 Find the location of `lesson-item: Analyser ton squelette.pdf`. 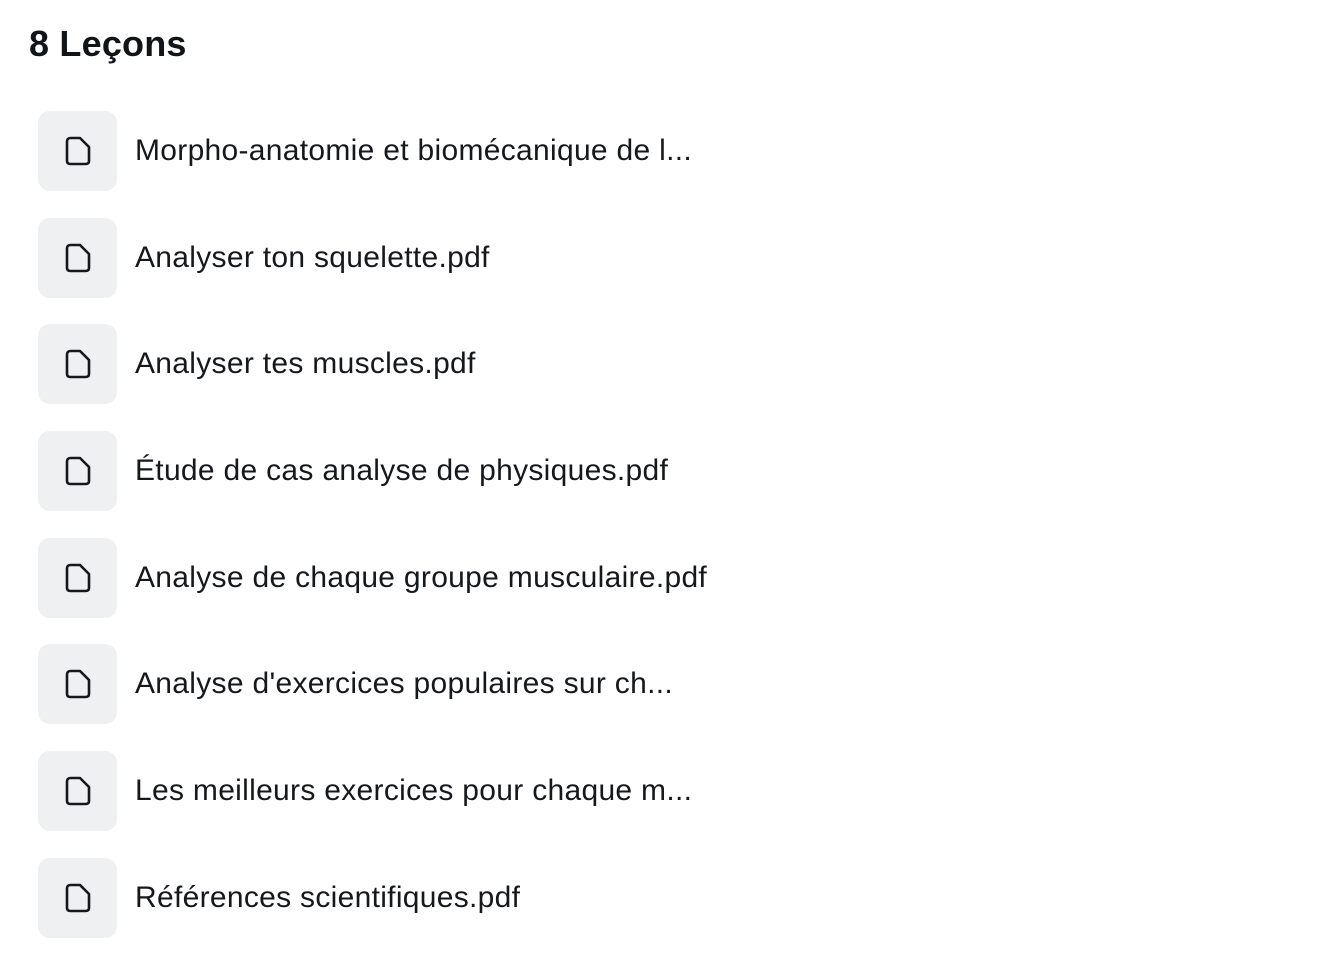

lesson-item: Analyser ton squelette.pdf is located at coordinates (372, 257).